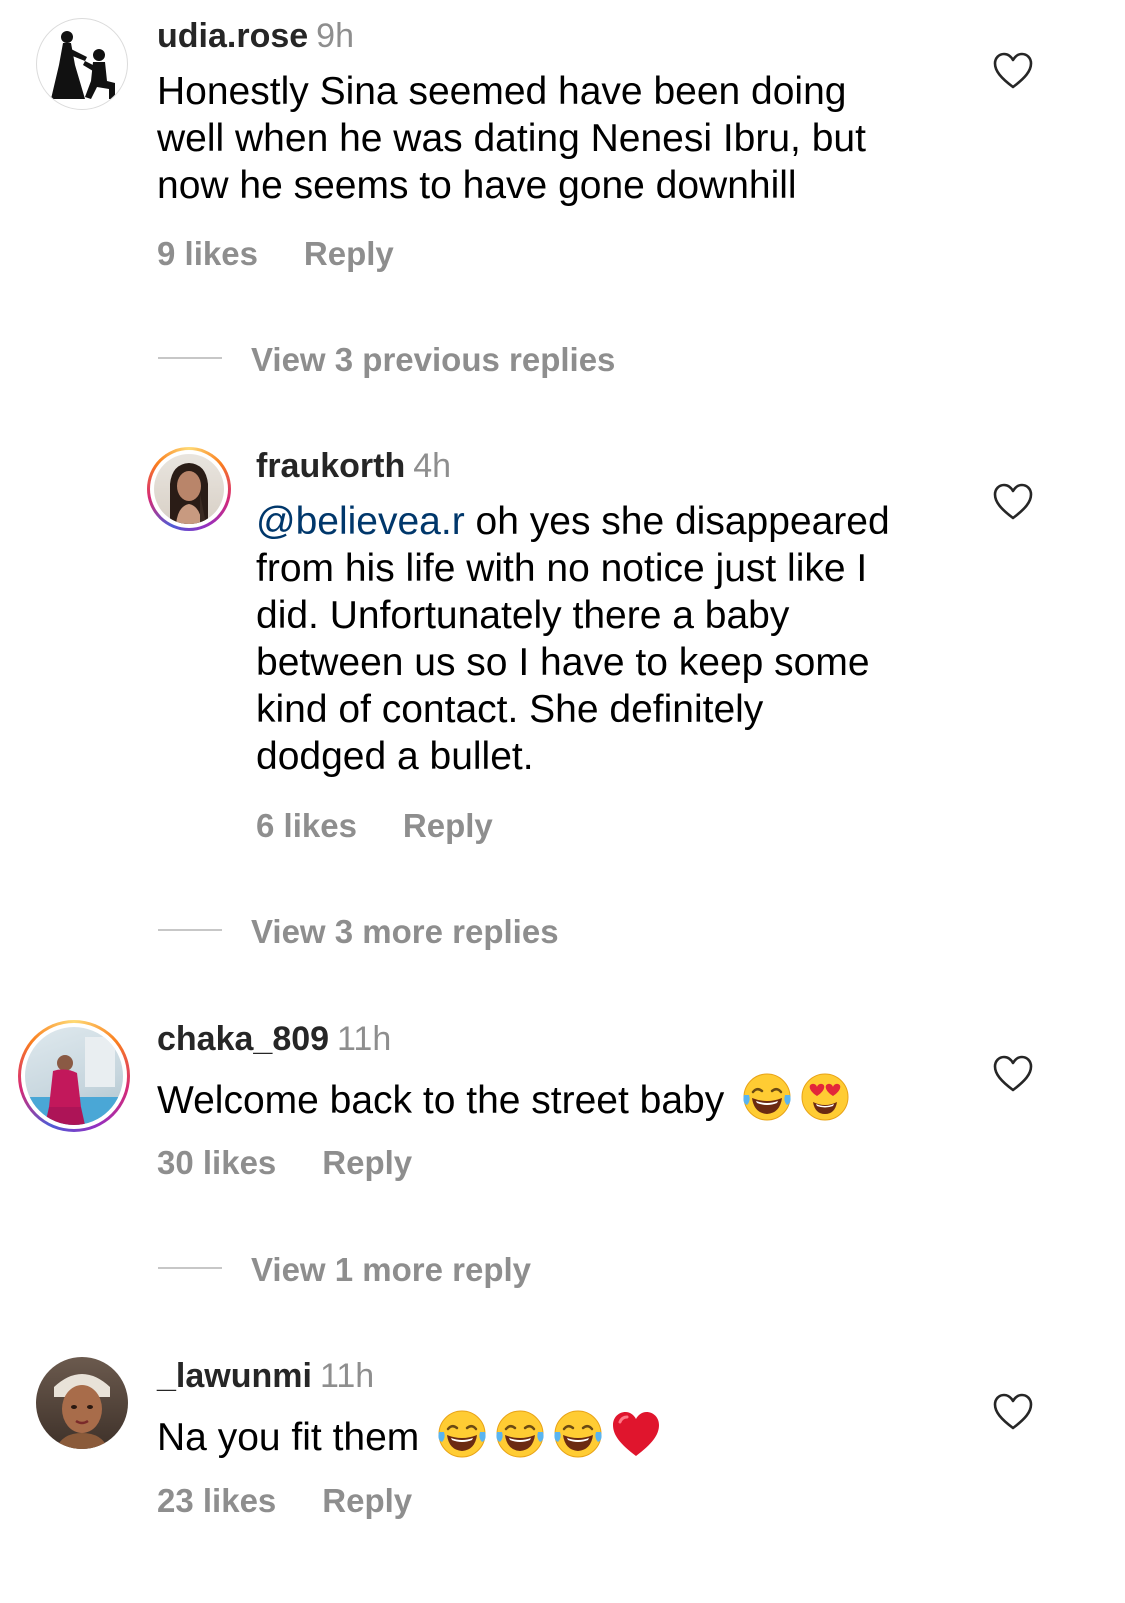 This screenshot has height=1603, width=1125. What do you see at coordinates (232, 36) in the screenshot?
I see `username: udia.rose` at bounding box center [232, 36].